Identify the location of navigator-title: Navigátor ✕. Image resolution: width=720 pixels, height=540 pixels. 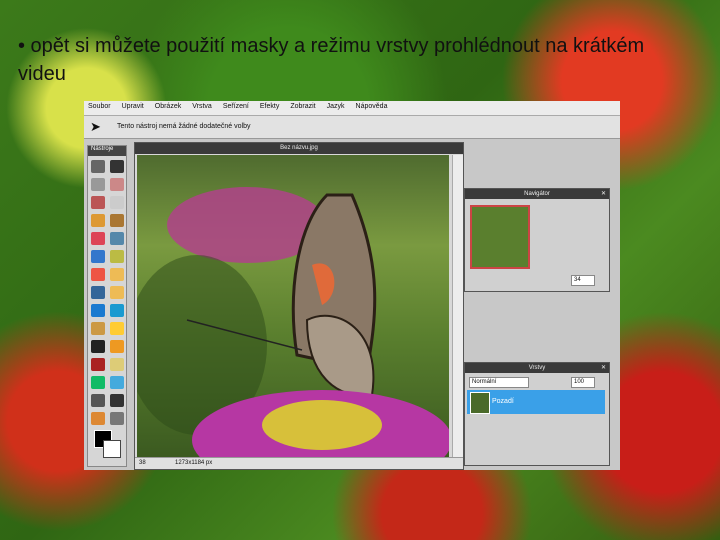
(537, 194).